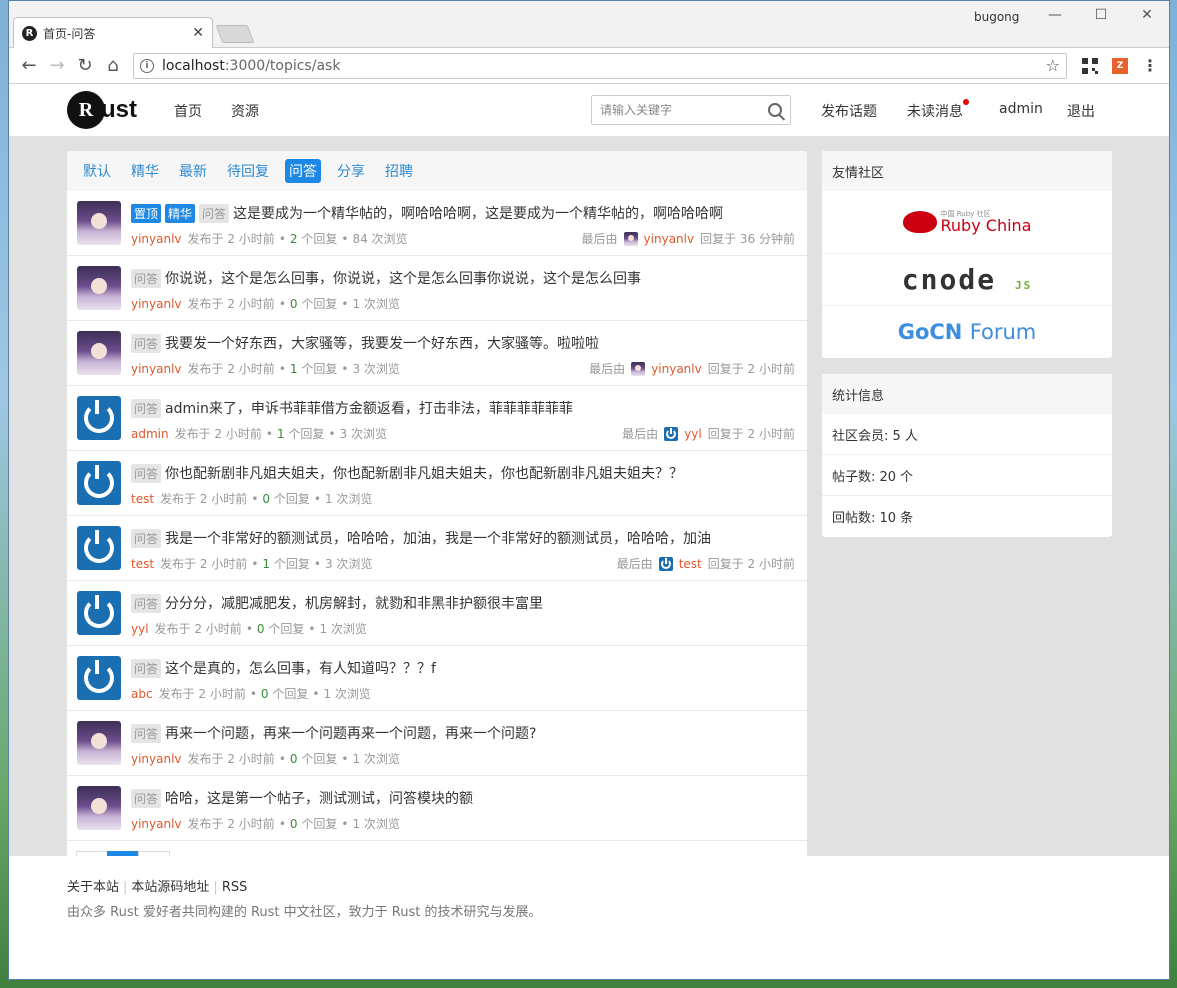  I want to click on url-host: localhost, so click(193, 65).